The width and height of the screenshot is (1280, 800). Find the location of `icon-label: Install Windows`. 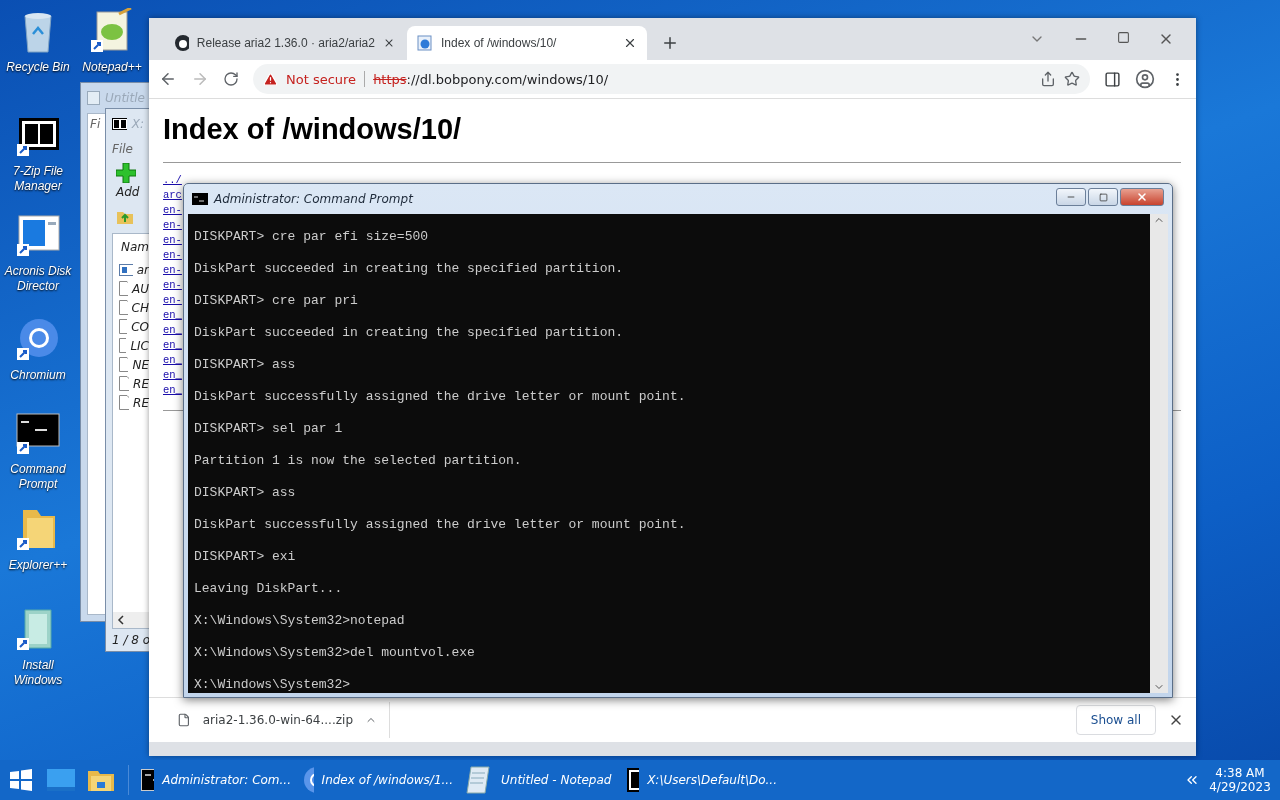

icon-label: Install Windows is located at coordinates (38, 673).